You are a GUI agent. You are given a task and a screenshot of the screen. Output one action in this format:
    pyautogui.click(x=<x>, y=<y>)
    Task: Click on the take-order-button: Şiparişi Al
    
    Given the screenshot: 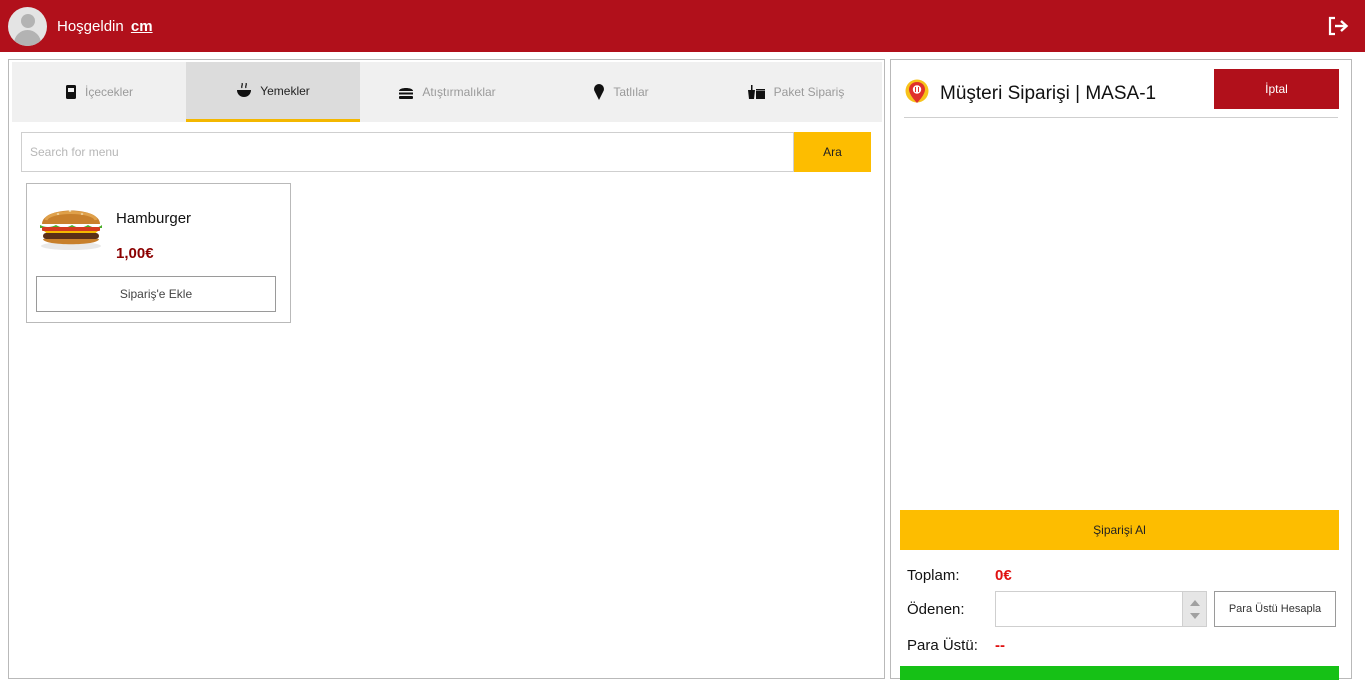 What is the action you would take?
    pyautogui.click(x=1119, y=530)
    